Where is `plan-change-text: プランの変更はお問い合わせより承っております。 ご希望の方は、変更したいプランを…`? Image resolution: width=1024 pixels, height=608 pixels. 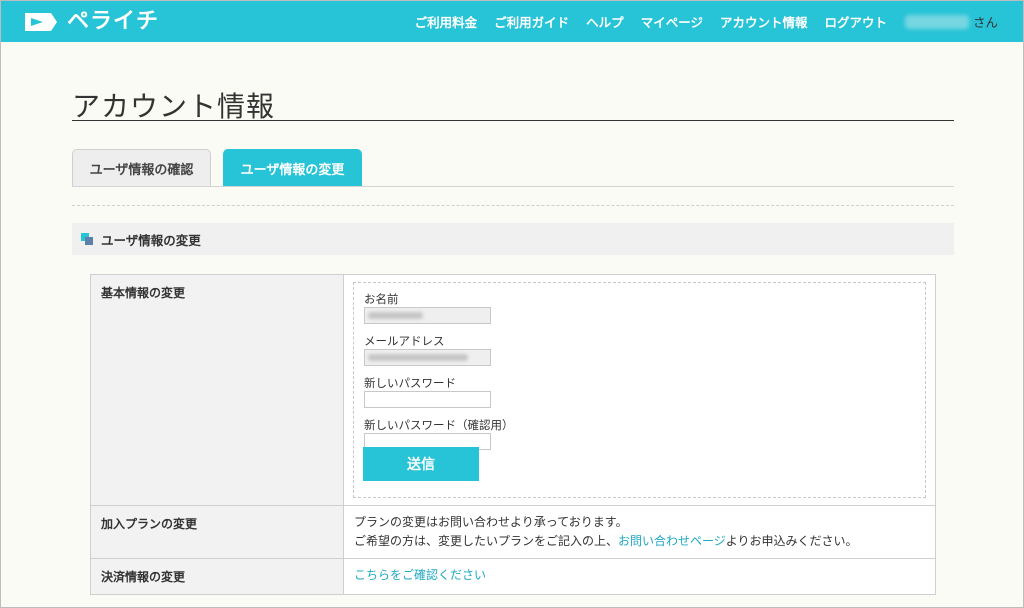 plan-change-text: プランの変更はお問い合わせより承っております。 ご希望の方は、変更したいプランを… is located at coordinates (639, 532).